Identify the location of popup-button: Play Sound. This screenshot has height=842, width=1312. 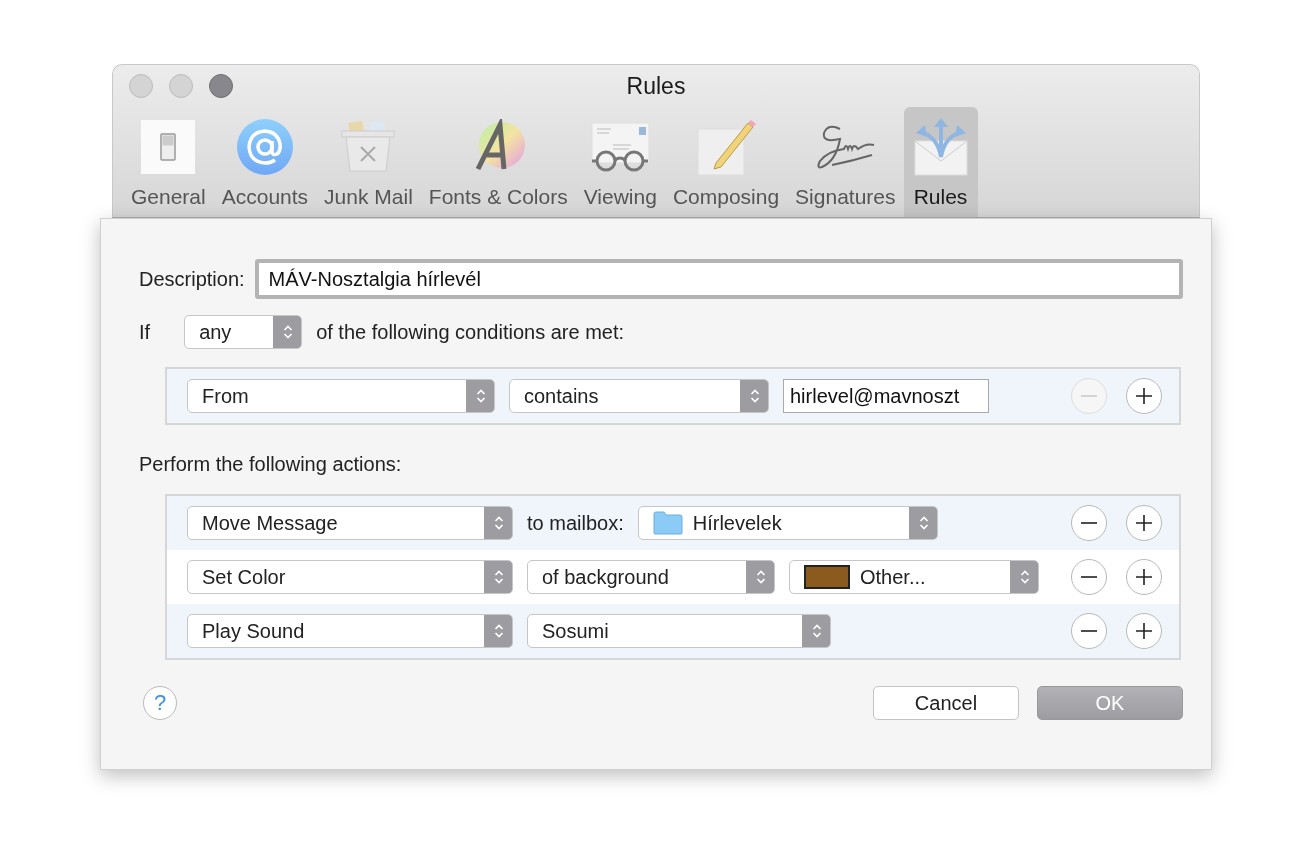
(350, 631).